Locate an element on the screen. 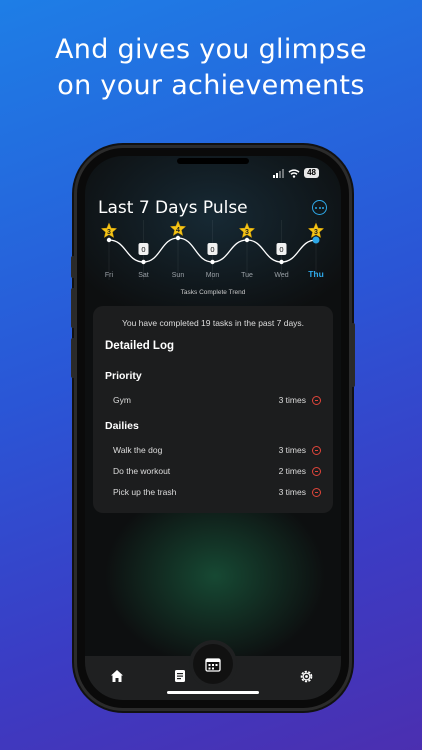 The width and height of the screenshot is (422, 750). task-name: Gym is located at coordinates (122, 400).